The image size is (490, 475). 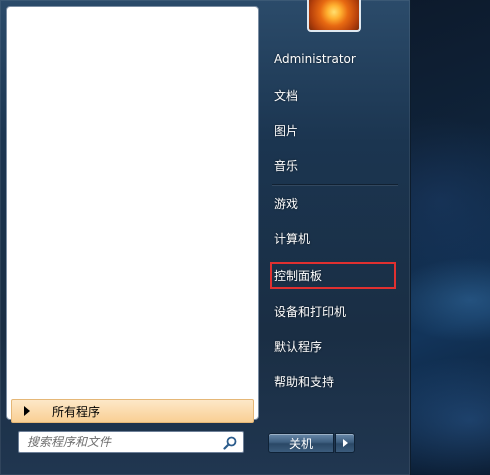 I want to click on menu-item-pictures: 图片, so click(x=286, y=130).